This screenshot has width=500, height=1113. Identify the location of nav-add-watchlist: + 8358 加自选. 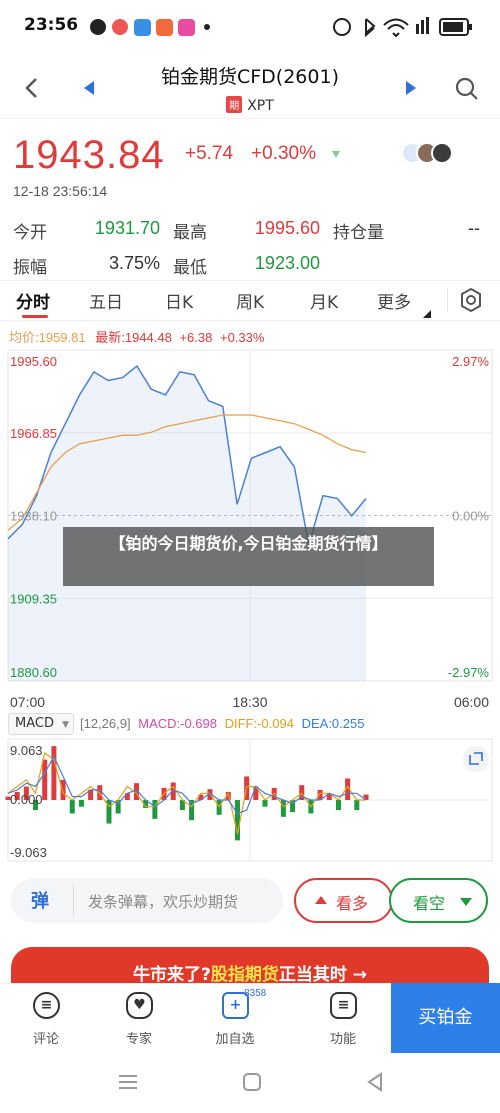
(235, 1019).